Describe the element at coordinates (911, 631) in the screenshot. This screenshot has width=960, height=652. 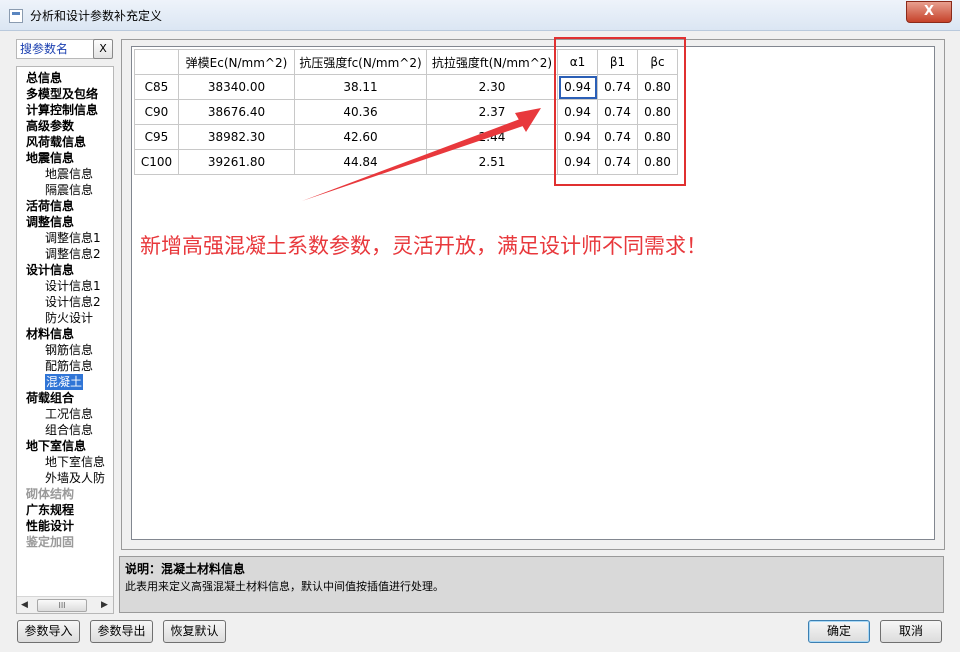
I see `cancel-button: 取消` at that location.